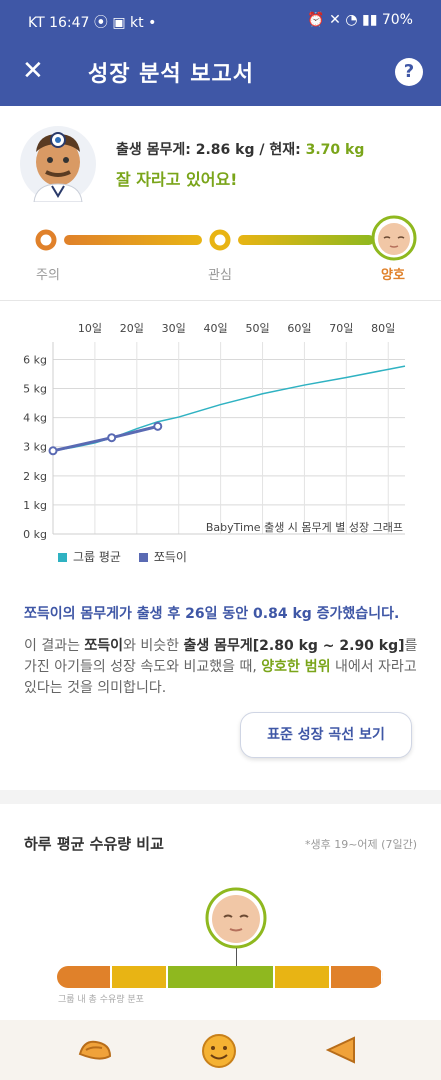 This screenshot has width=441, height=1080. I want to click on y-tick-label: 2 kg, so click(35, 476).